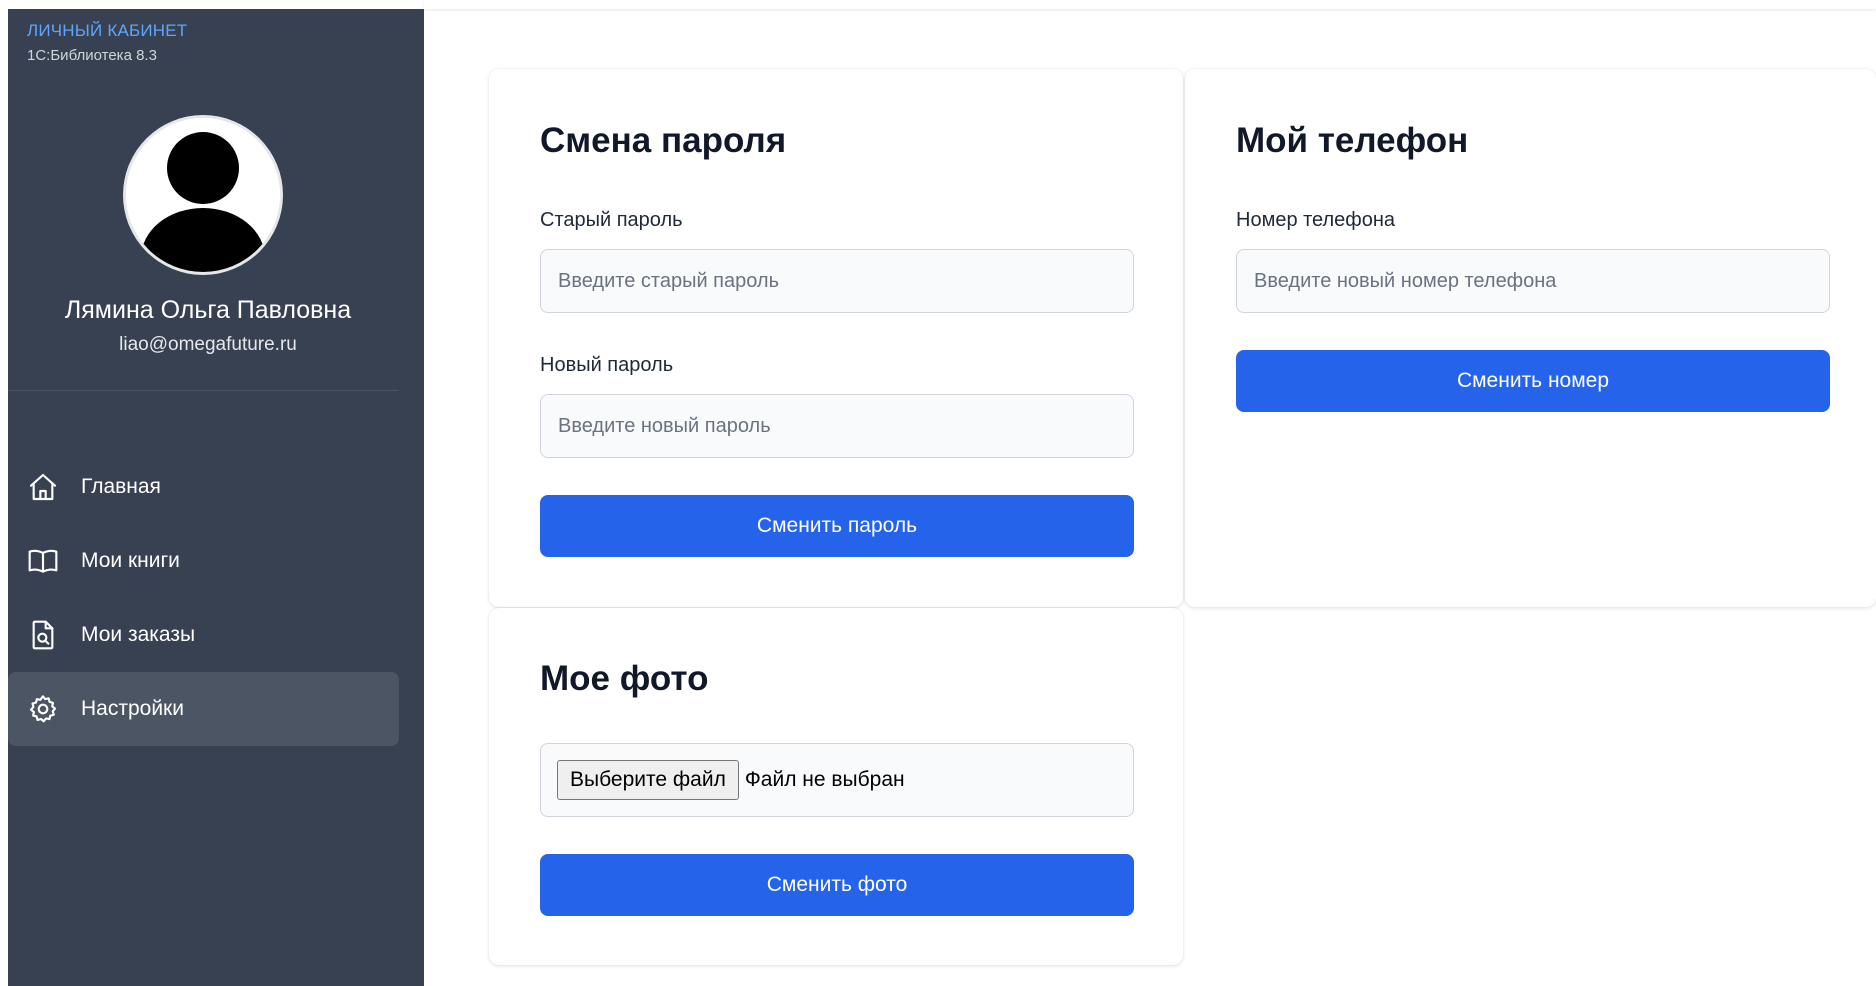 This screenshot has width=1876, height=986. I want to click on document-search-icon, so click(43, 635).